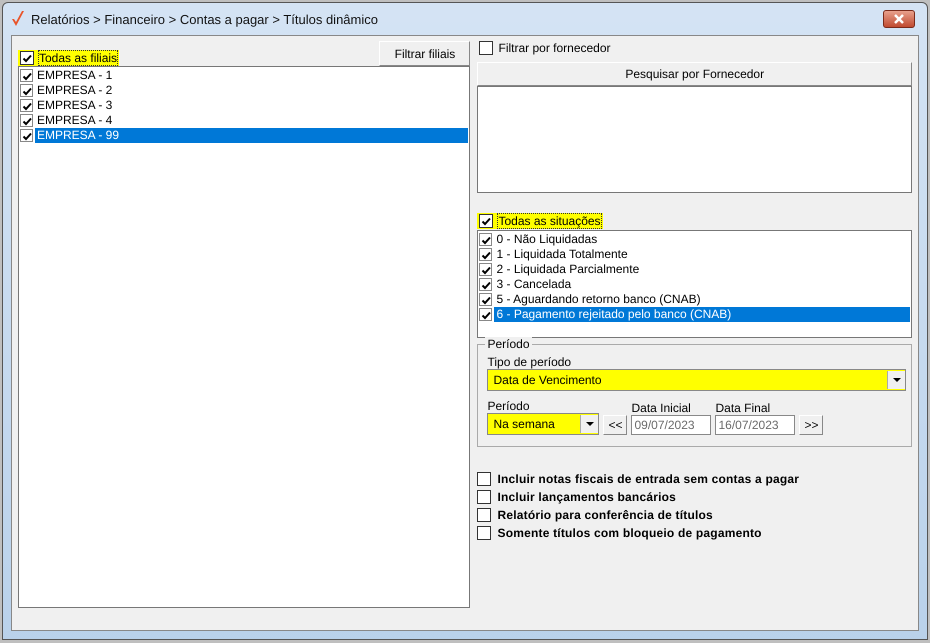  Describe the element at coordinates (615, 425) in the screenshot. I see `previous-button: <<` at that location.